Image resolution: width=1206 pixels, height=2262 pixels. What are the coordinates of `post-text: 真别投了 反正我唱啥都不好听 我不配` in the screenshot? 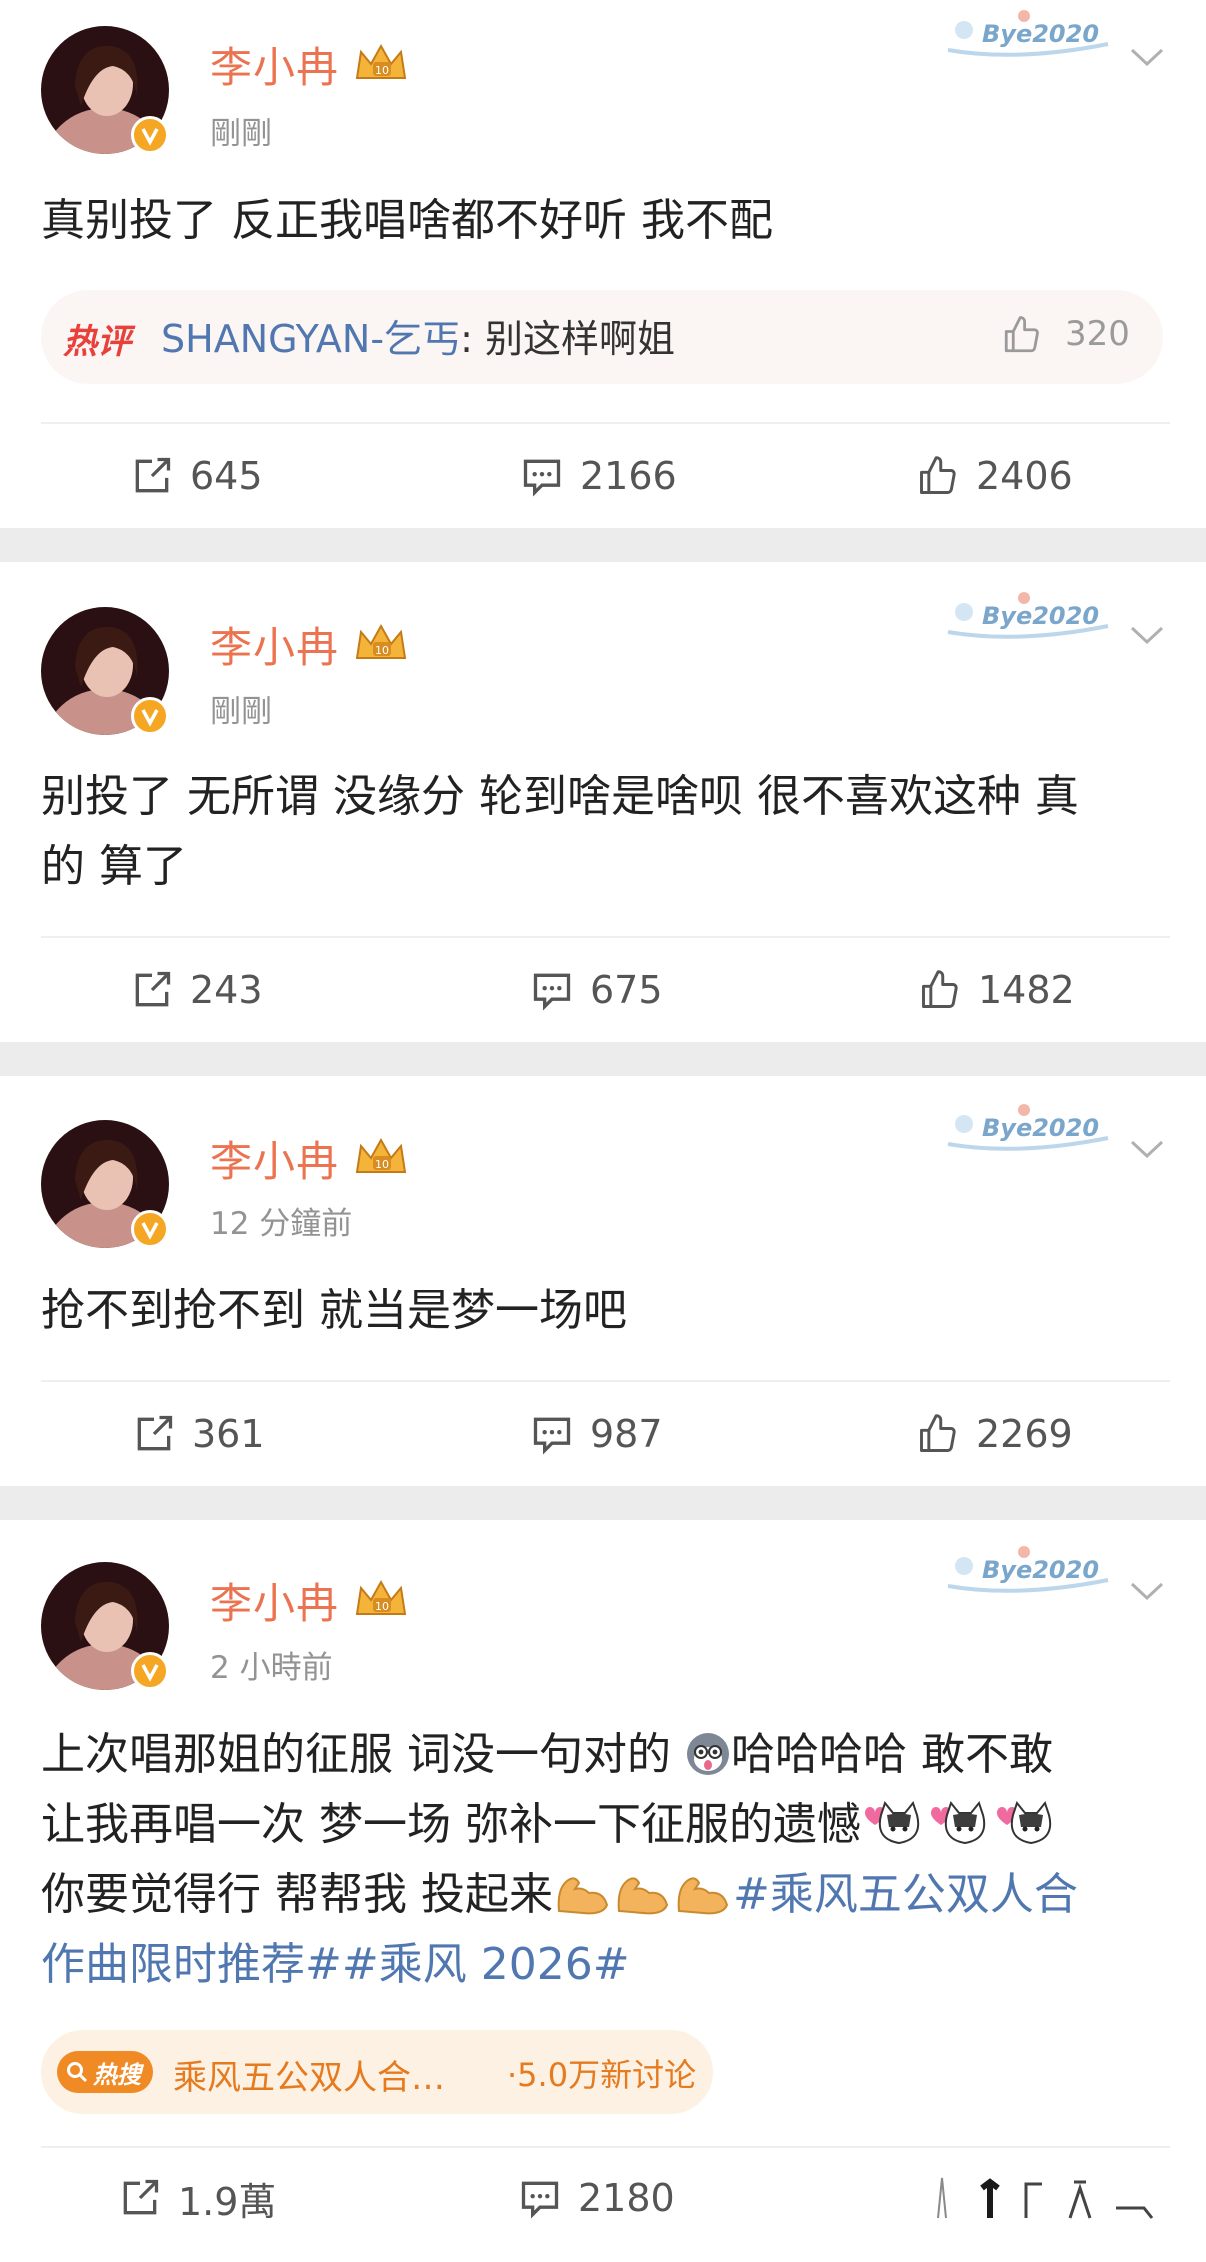 It's located at (407, 220).